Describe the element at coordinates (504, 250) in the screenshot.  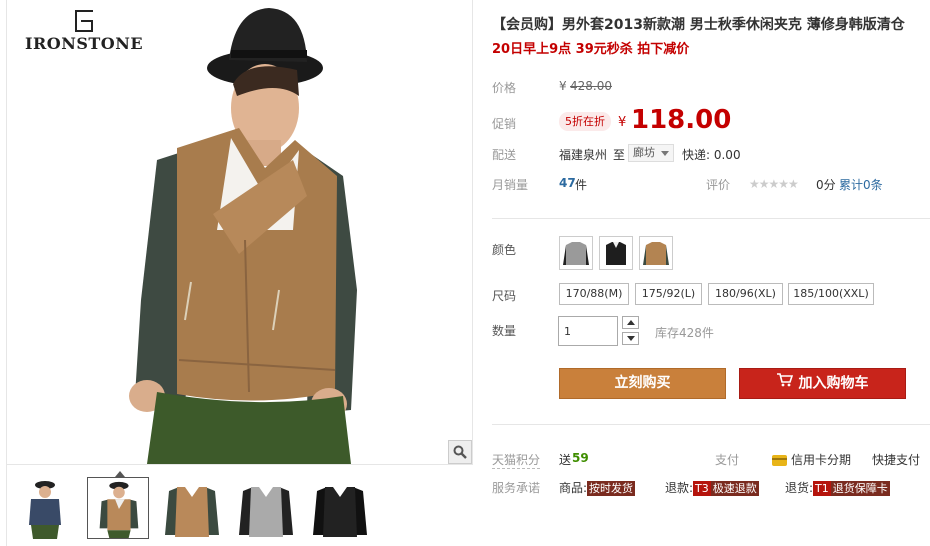
I see `color-label: 颜色` at that location.